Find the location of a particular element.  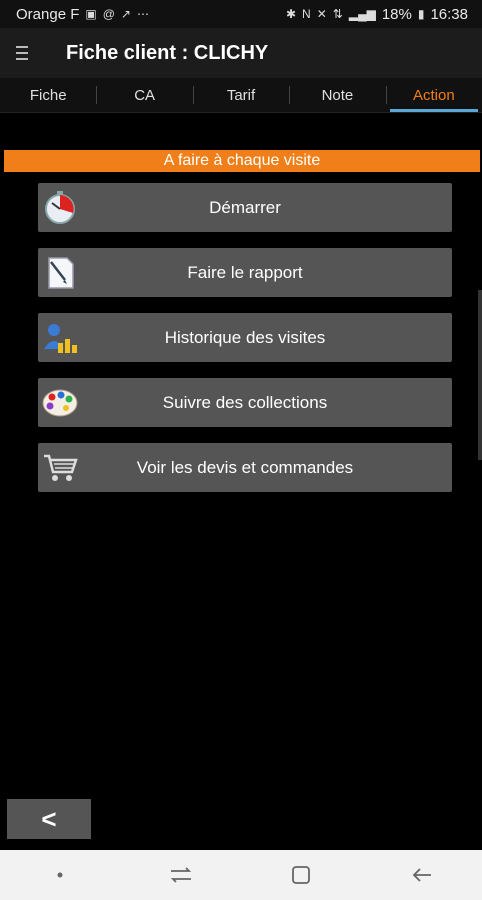

quotes-orders-button: Voir les devis et commandes is located at coordinates (245, 467).